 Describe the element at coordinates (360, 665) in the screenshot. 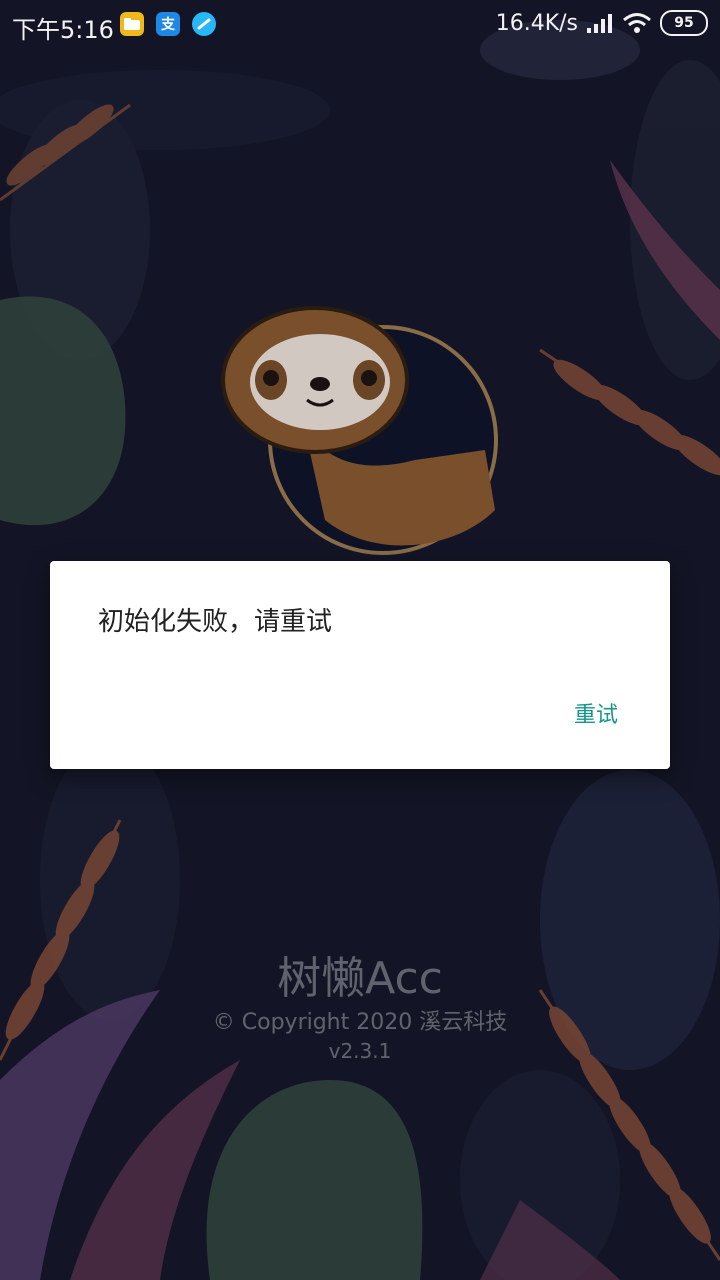

I see `error-dialog: 初始化失败，请重试 重试` at that location.